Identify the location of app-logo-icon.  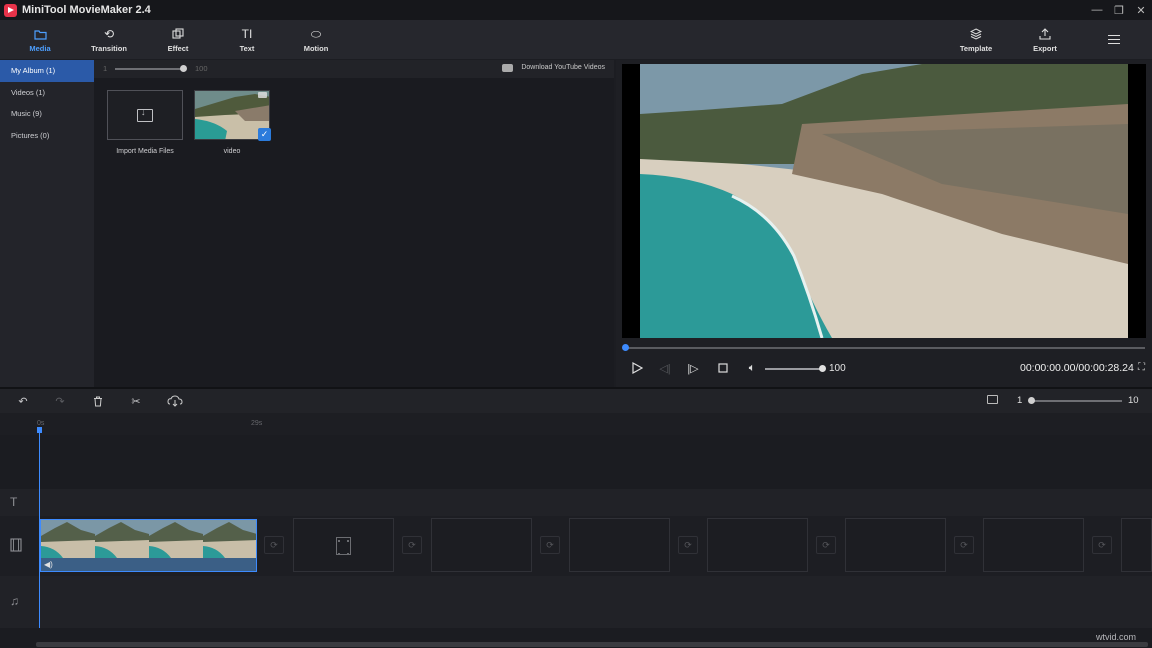
(10, 10).